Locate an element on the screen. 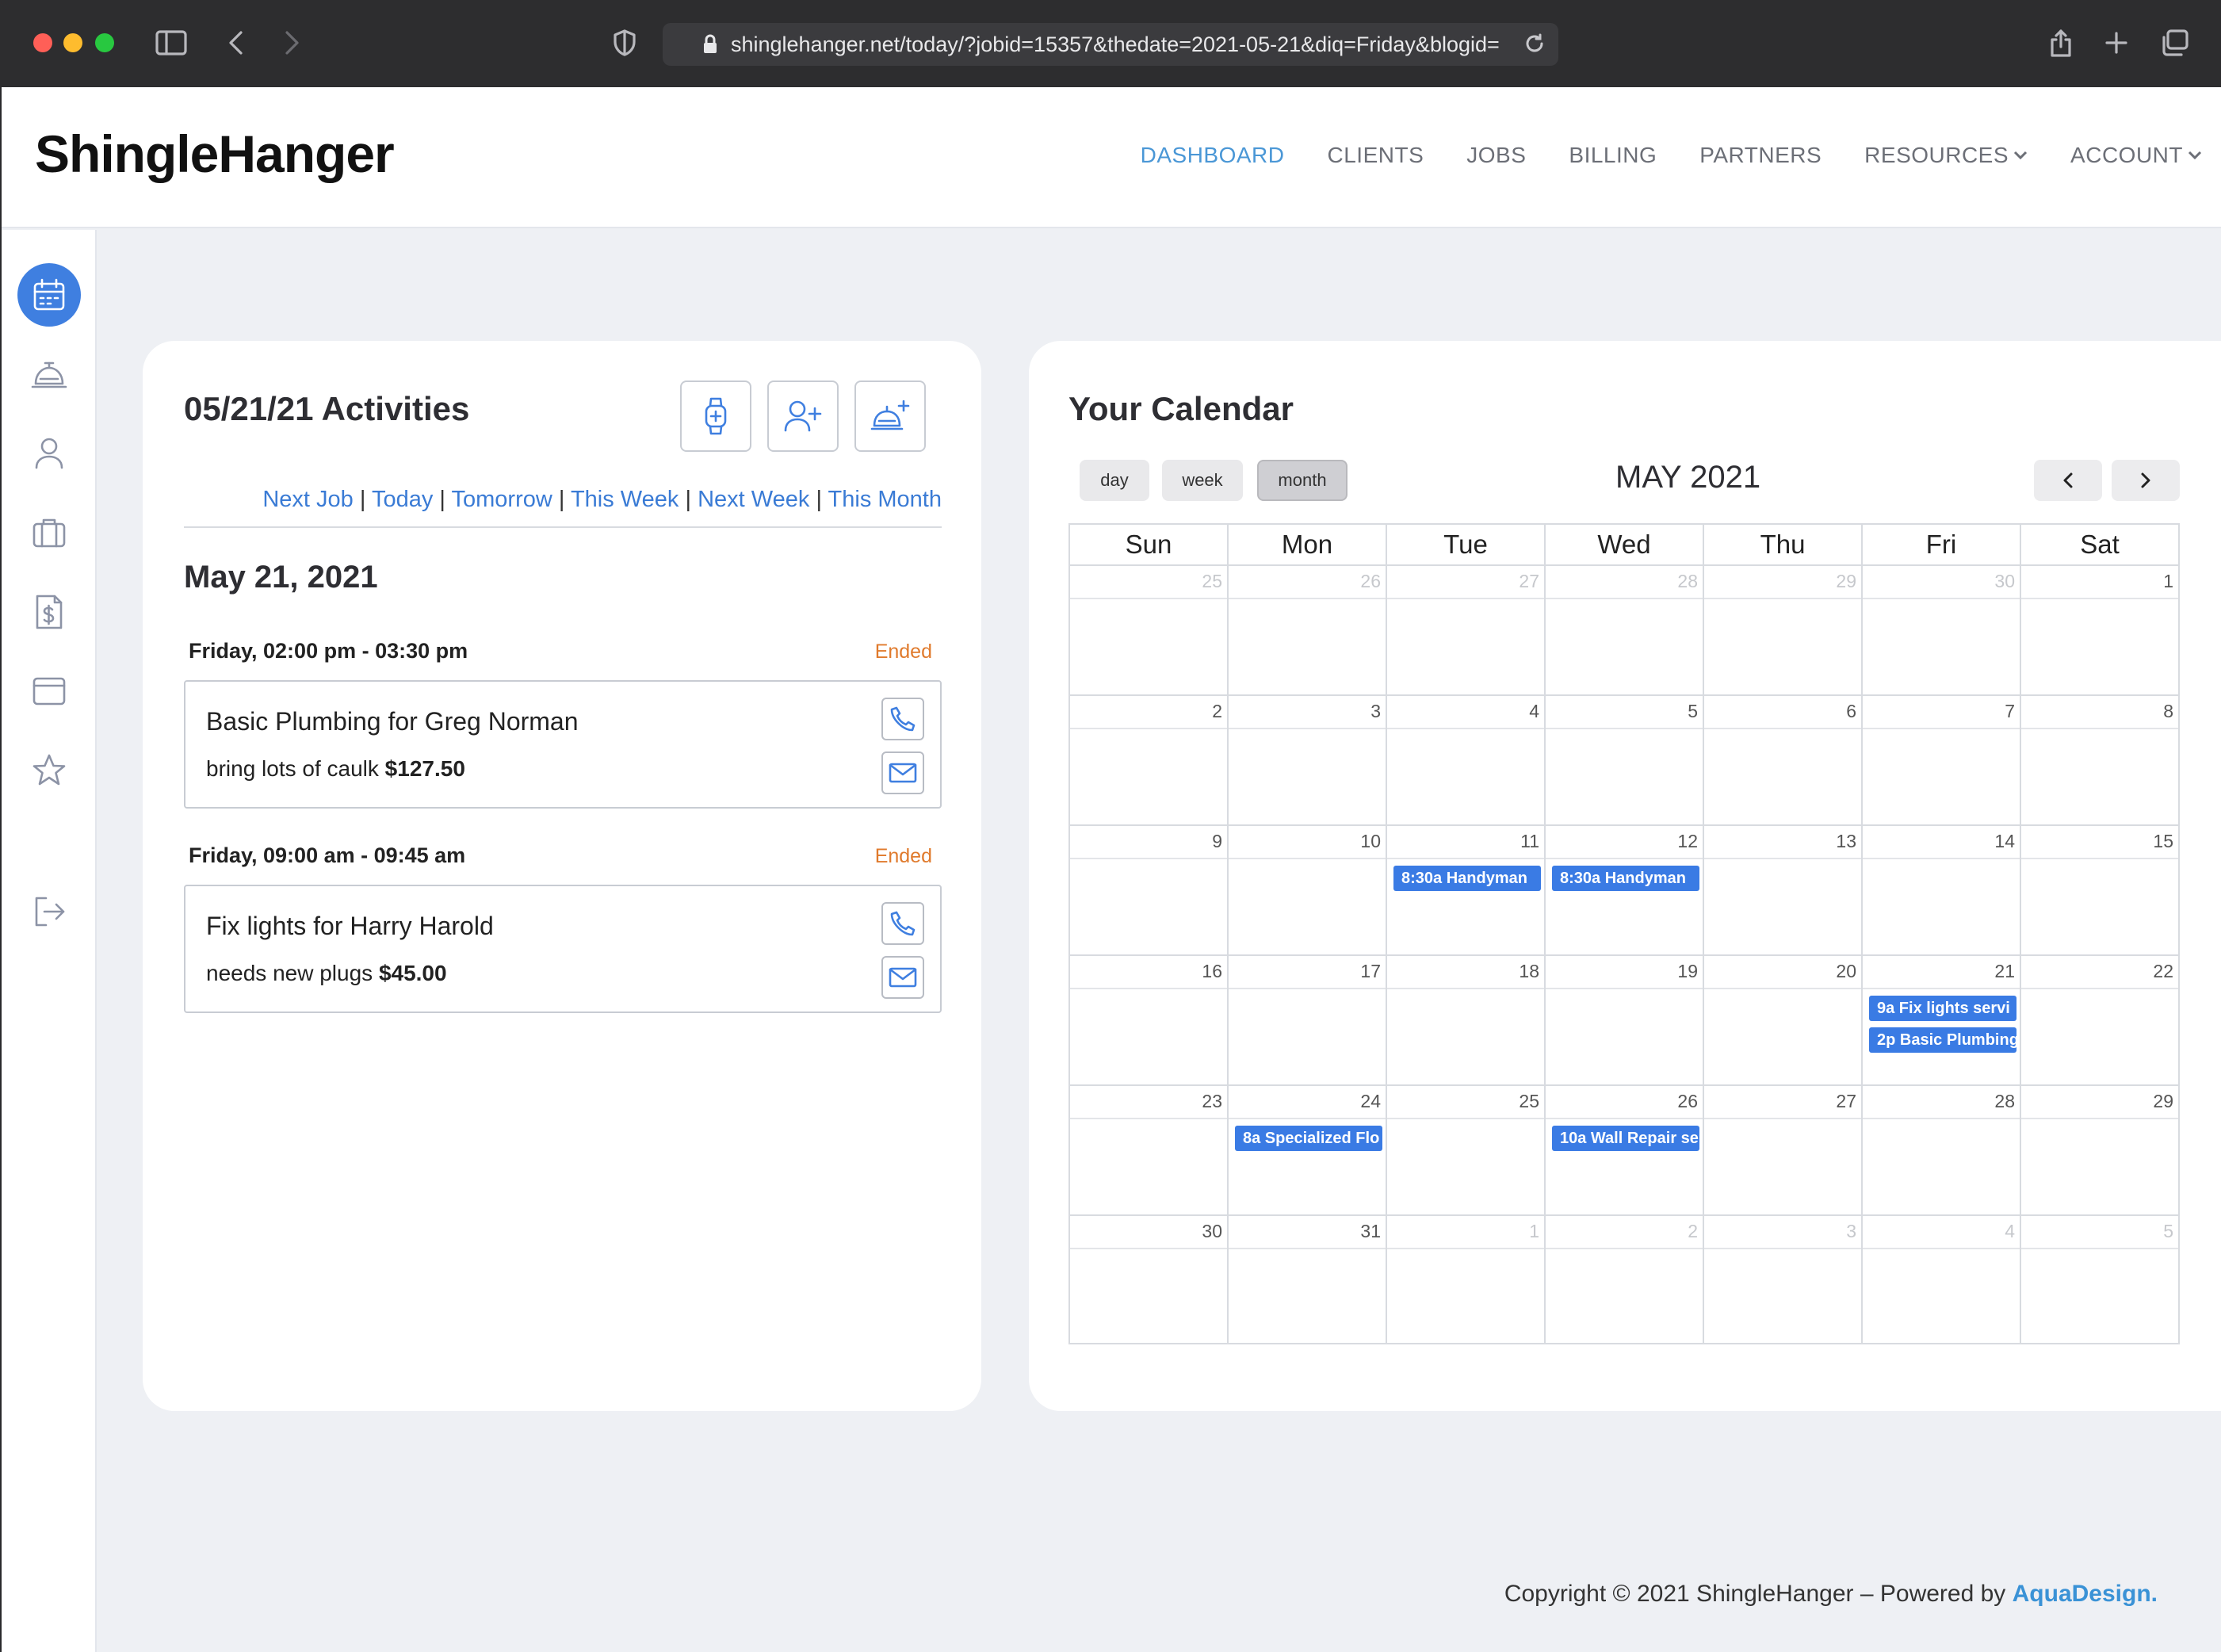 Image resolution: width=2221 pixels, height=1652 pixels. day-number: 23 is located at coordinates (1212, 1101).